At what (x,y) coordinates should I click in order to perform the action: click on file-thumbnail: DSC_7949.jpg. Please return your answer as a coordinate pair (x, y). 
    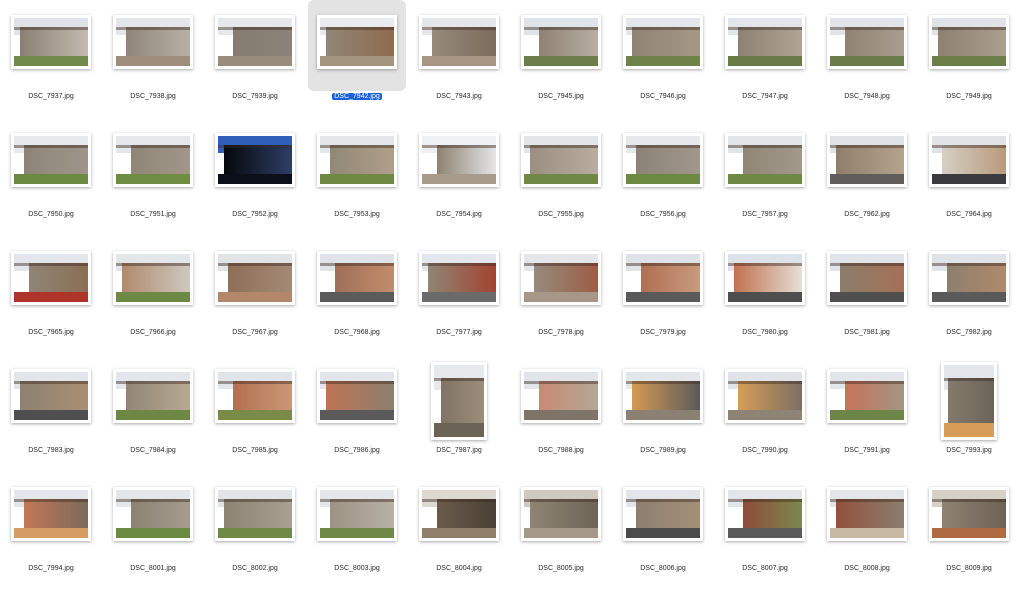
    Looking at the image, I should click on (969, 59).